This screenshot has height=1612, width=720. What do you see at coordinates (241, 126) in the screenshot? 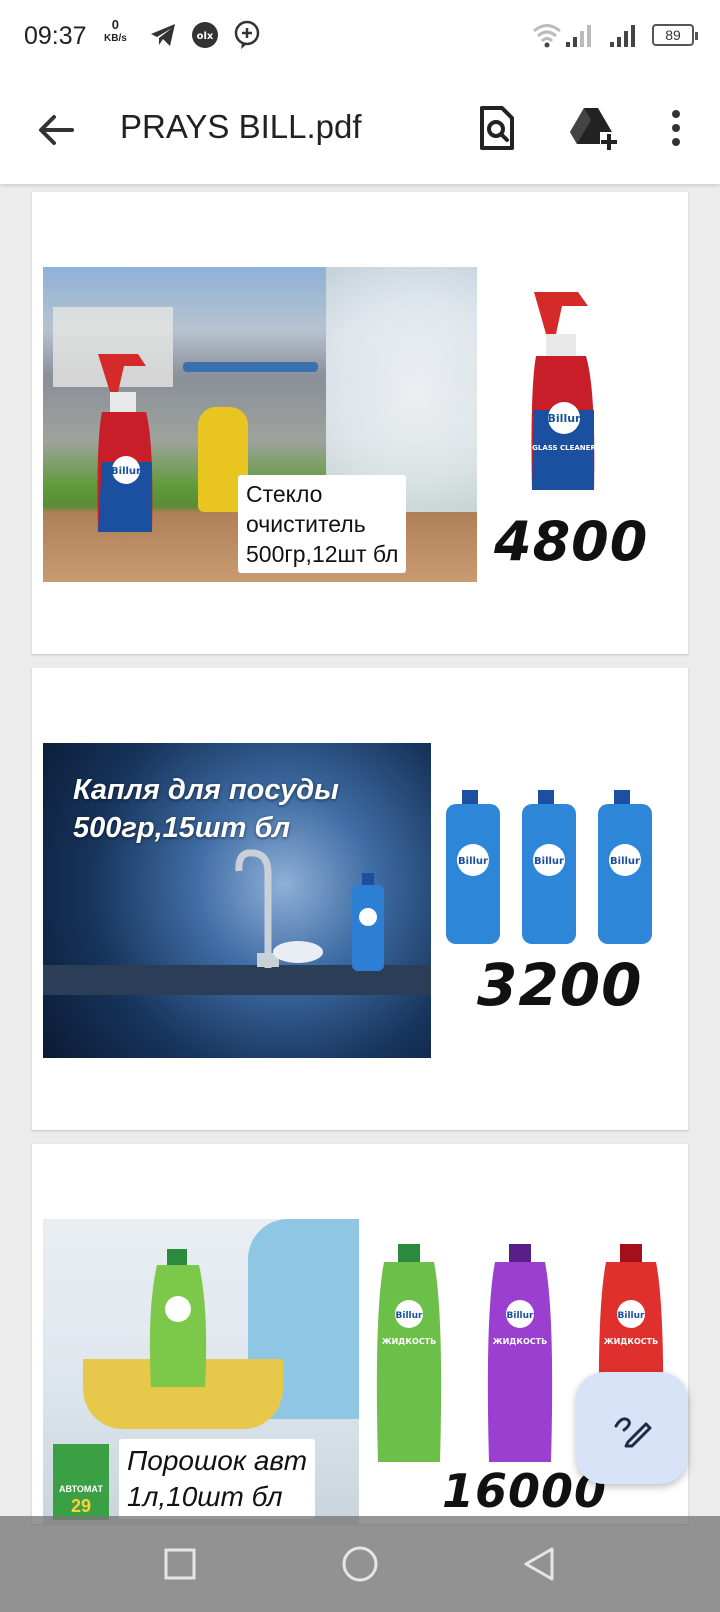
I see `document-title: PRAYS BILL.pdf` at bounding box center [241, 126].